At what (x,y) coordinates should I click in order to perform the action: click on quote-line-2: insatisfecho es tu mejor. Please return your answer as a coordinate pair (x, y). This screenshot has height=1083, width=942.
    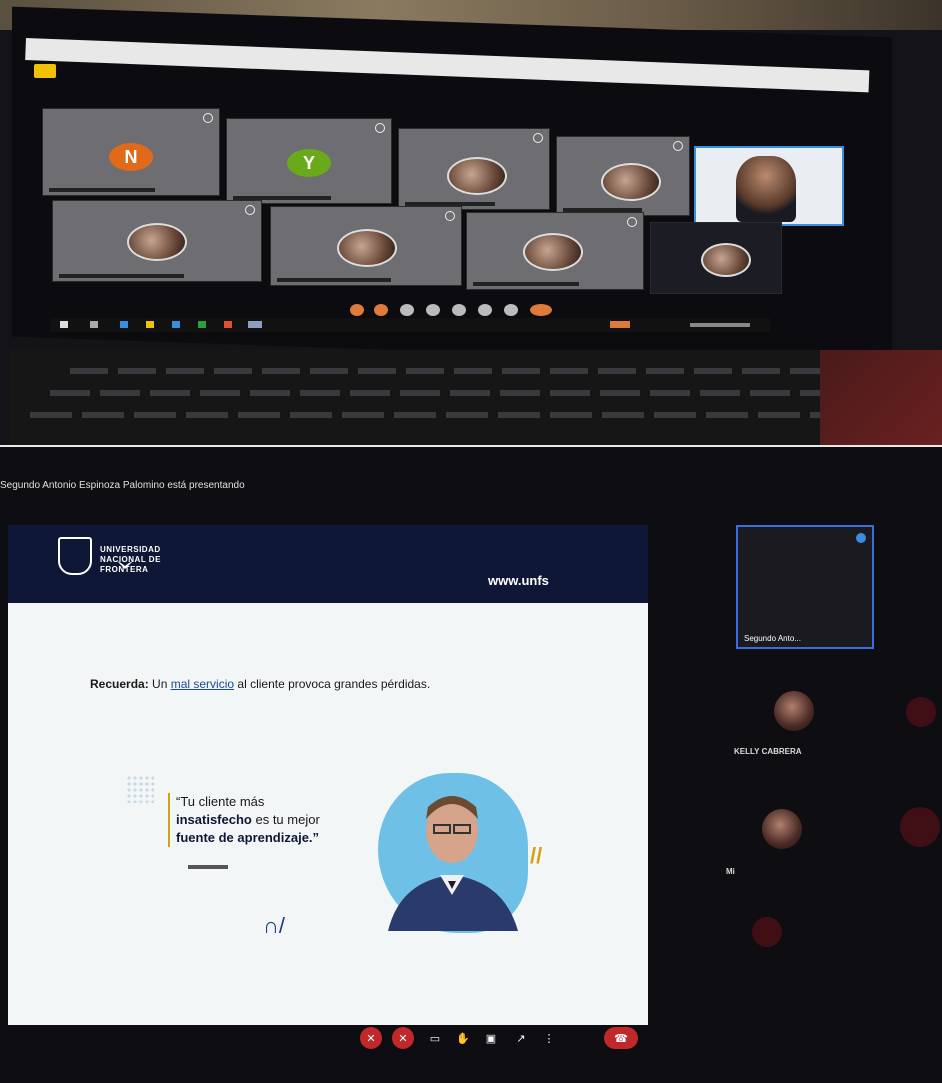
    Looking at the image, I should click on (276, 820).